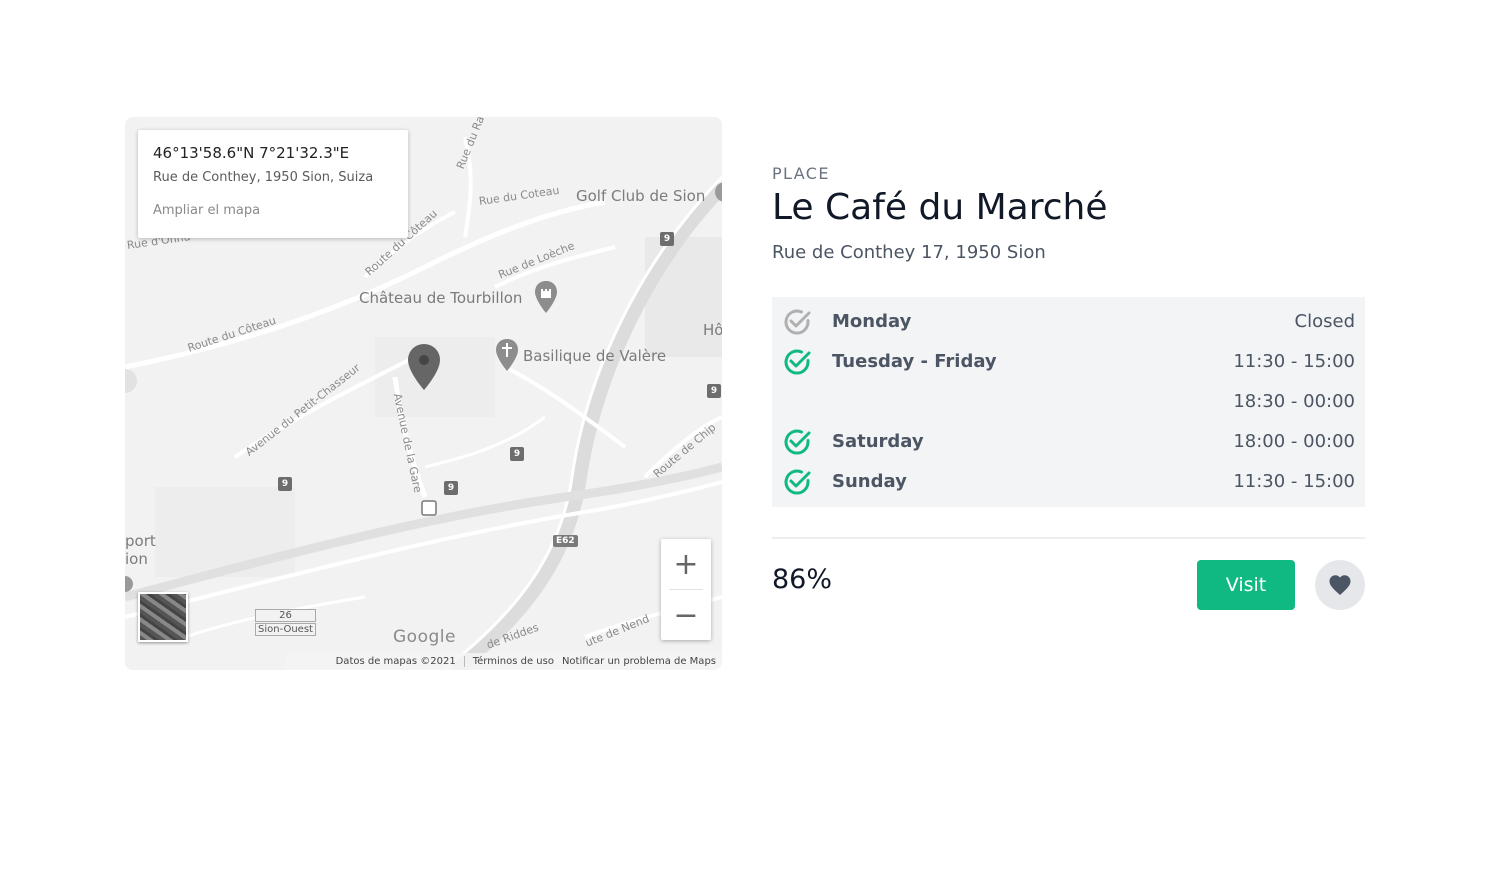  What do you see at coordinates (424, 367) in the screenshot?
I see `location-marker-icon` at bounding box center [424, 367].